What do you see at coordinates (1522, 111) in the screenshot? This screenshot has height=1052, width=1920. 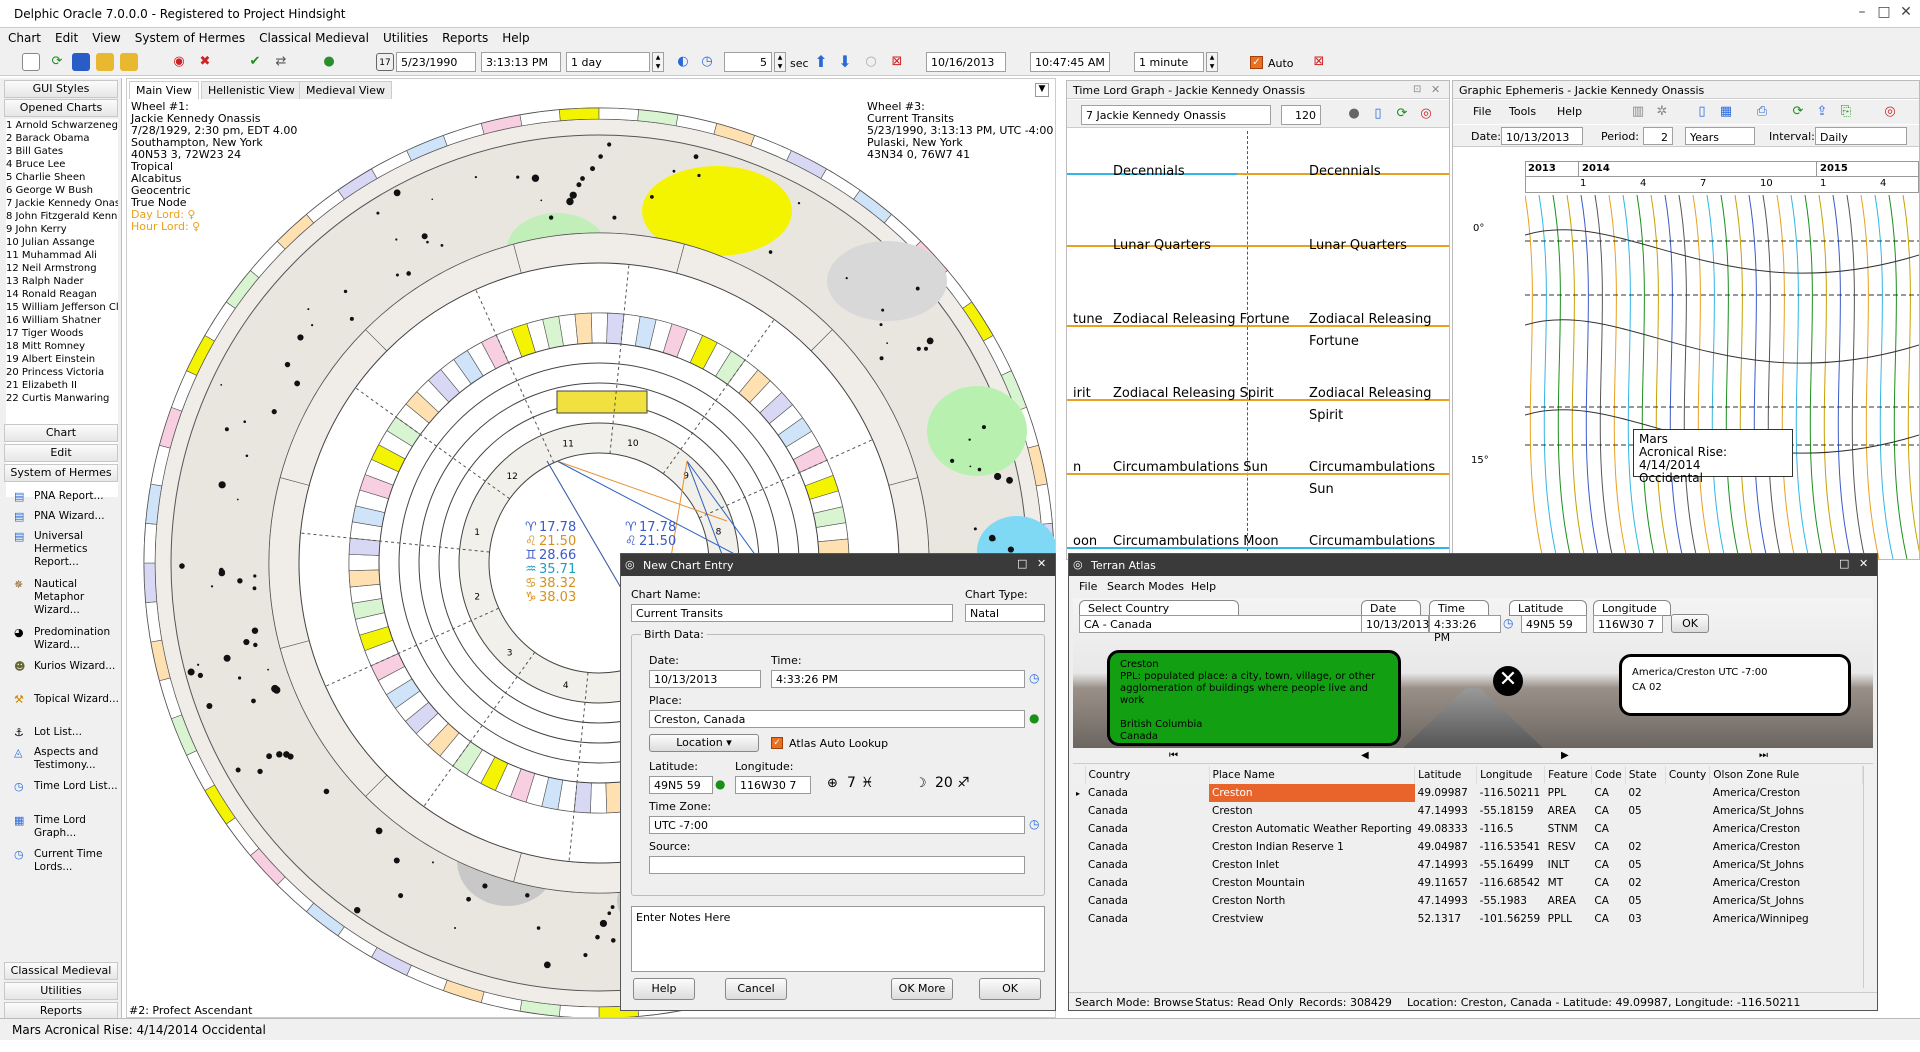 I see `ephem-menu-tools: Tools` at bounding box center [1522, 111].